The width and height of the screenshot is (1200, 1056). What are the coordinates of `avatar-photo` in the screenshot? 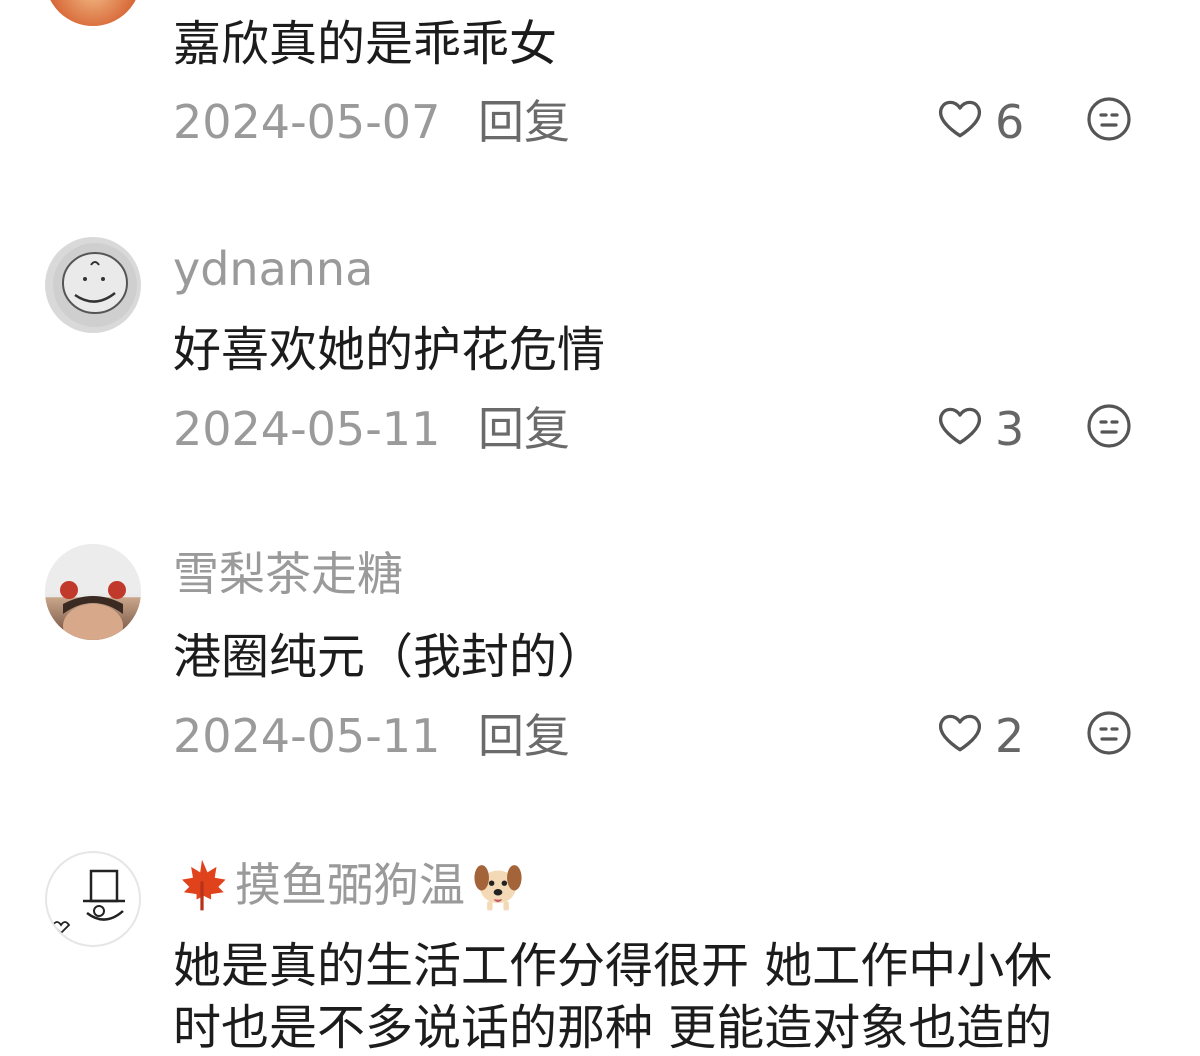 It's located at (93, 592).